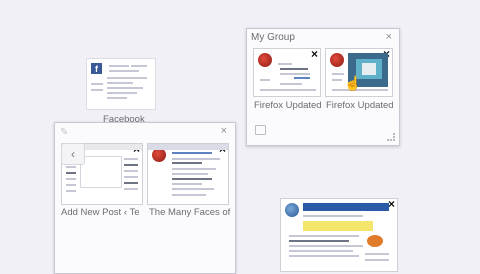  What do you see at coordinates (359, 72) in the screenshot?
I see `tab-thumbnail: × ☝` at bounding box center [359, 72].